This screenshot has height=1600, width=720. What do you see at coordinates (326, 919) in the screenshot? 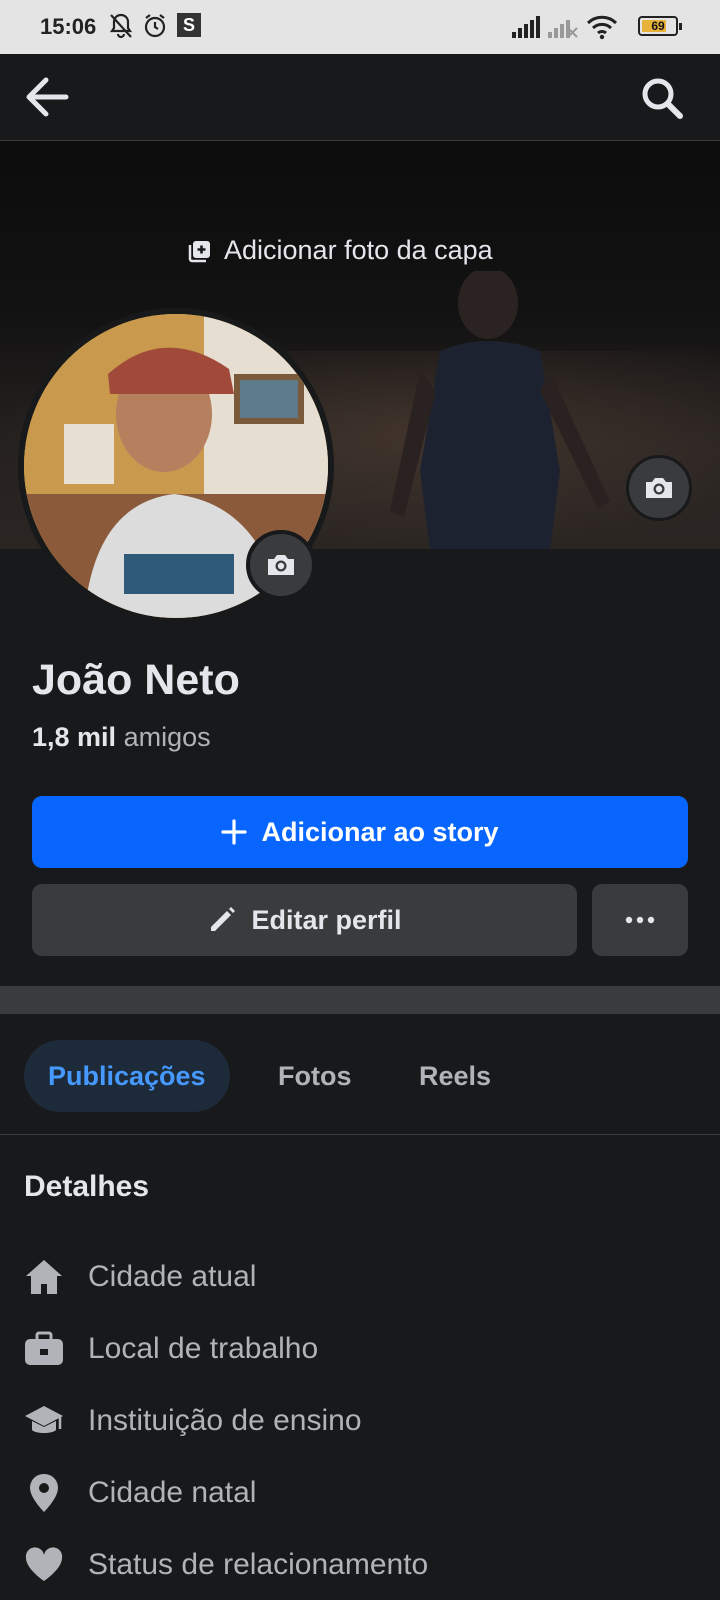
I see `edit-profile-label: Editar perfil` at bounding box center [326, 919].